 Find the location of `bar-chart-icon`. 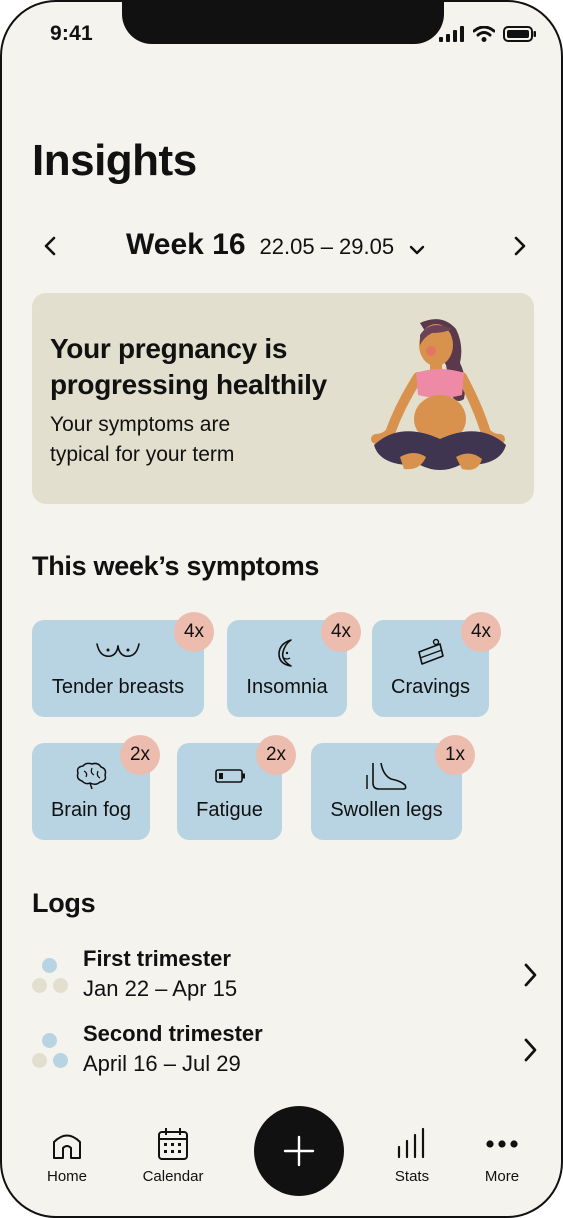

bar-chart-icon is located at coordinates (412, 1144).